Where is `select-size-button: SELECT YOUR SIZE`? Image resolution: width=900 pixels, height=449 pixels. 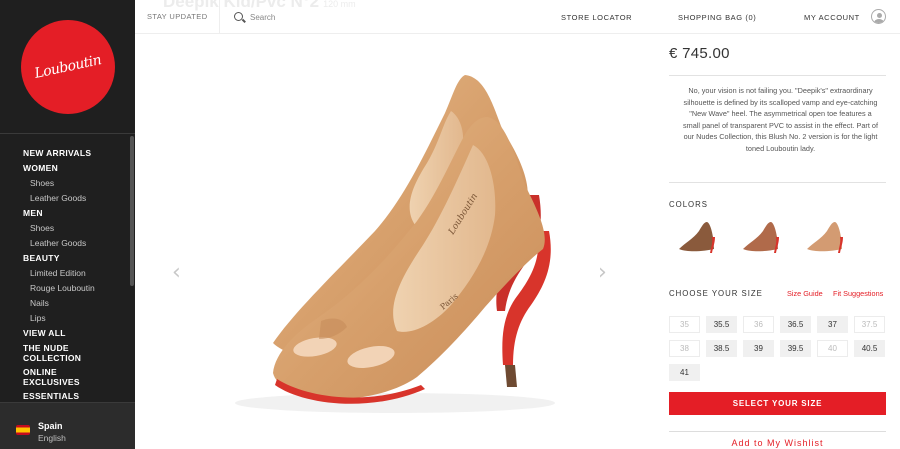 select-size-button: SELECT YOUR SIZE is located at coordinates (777, 403).